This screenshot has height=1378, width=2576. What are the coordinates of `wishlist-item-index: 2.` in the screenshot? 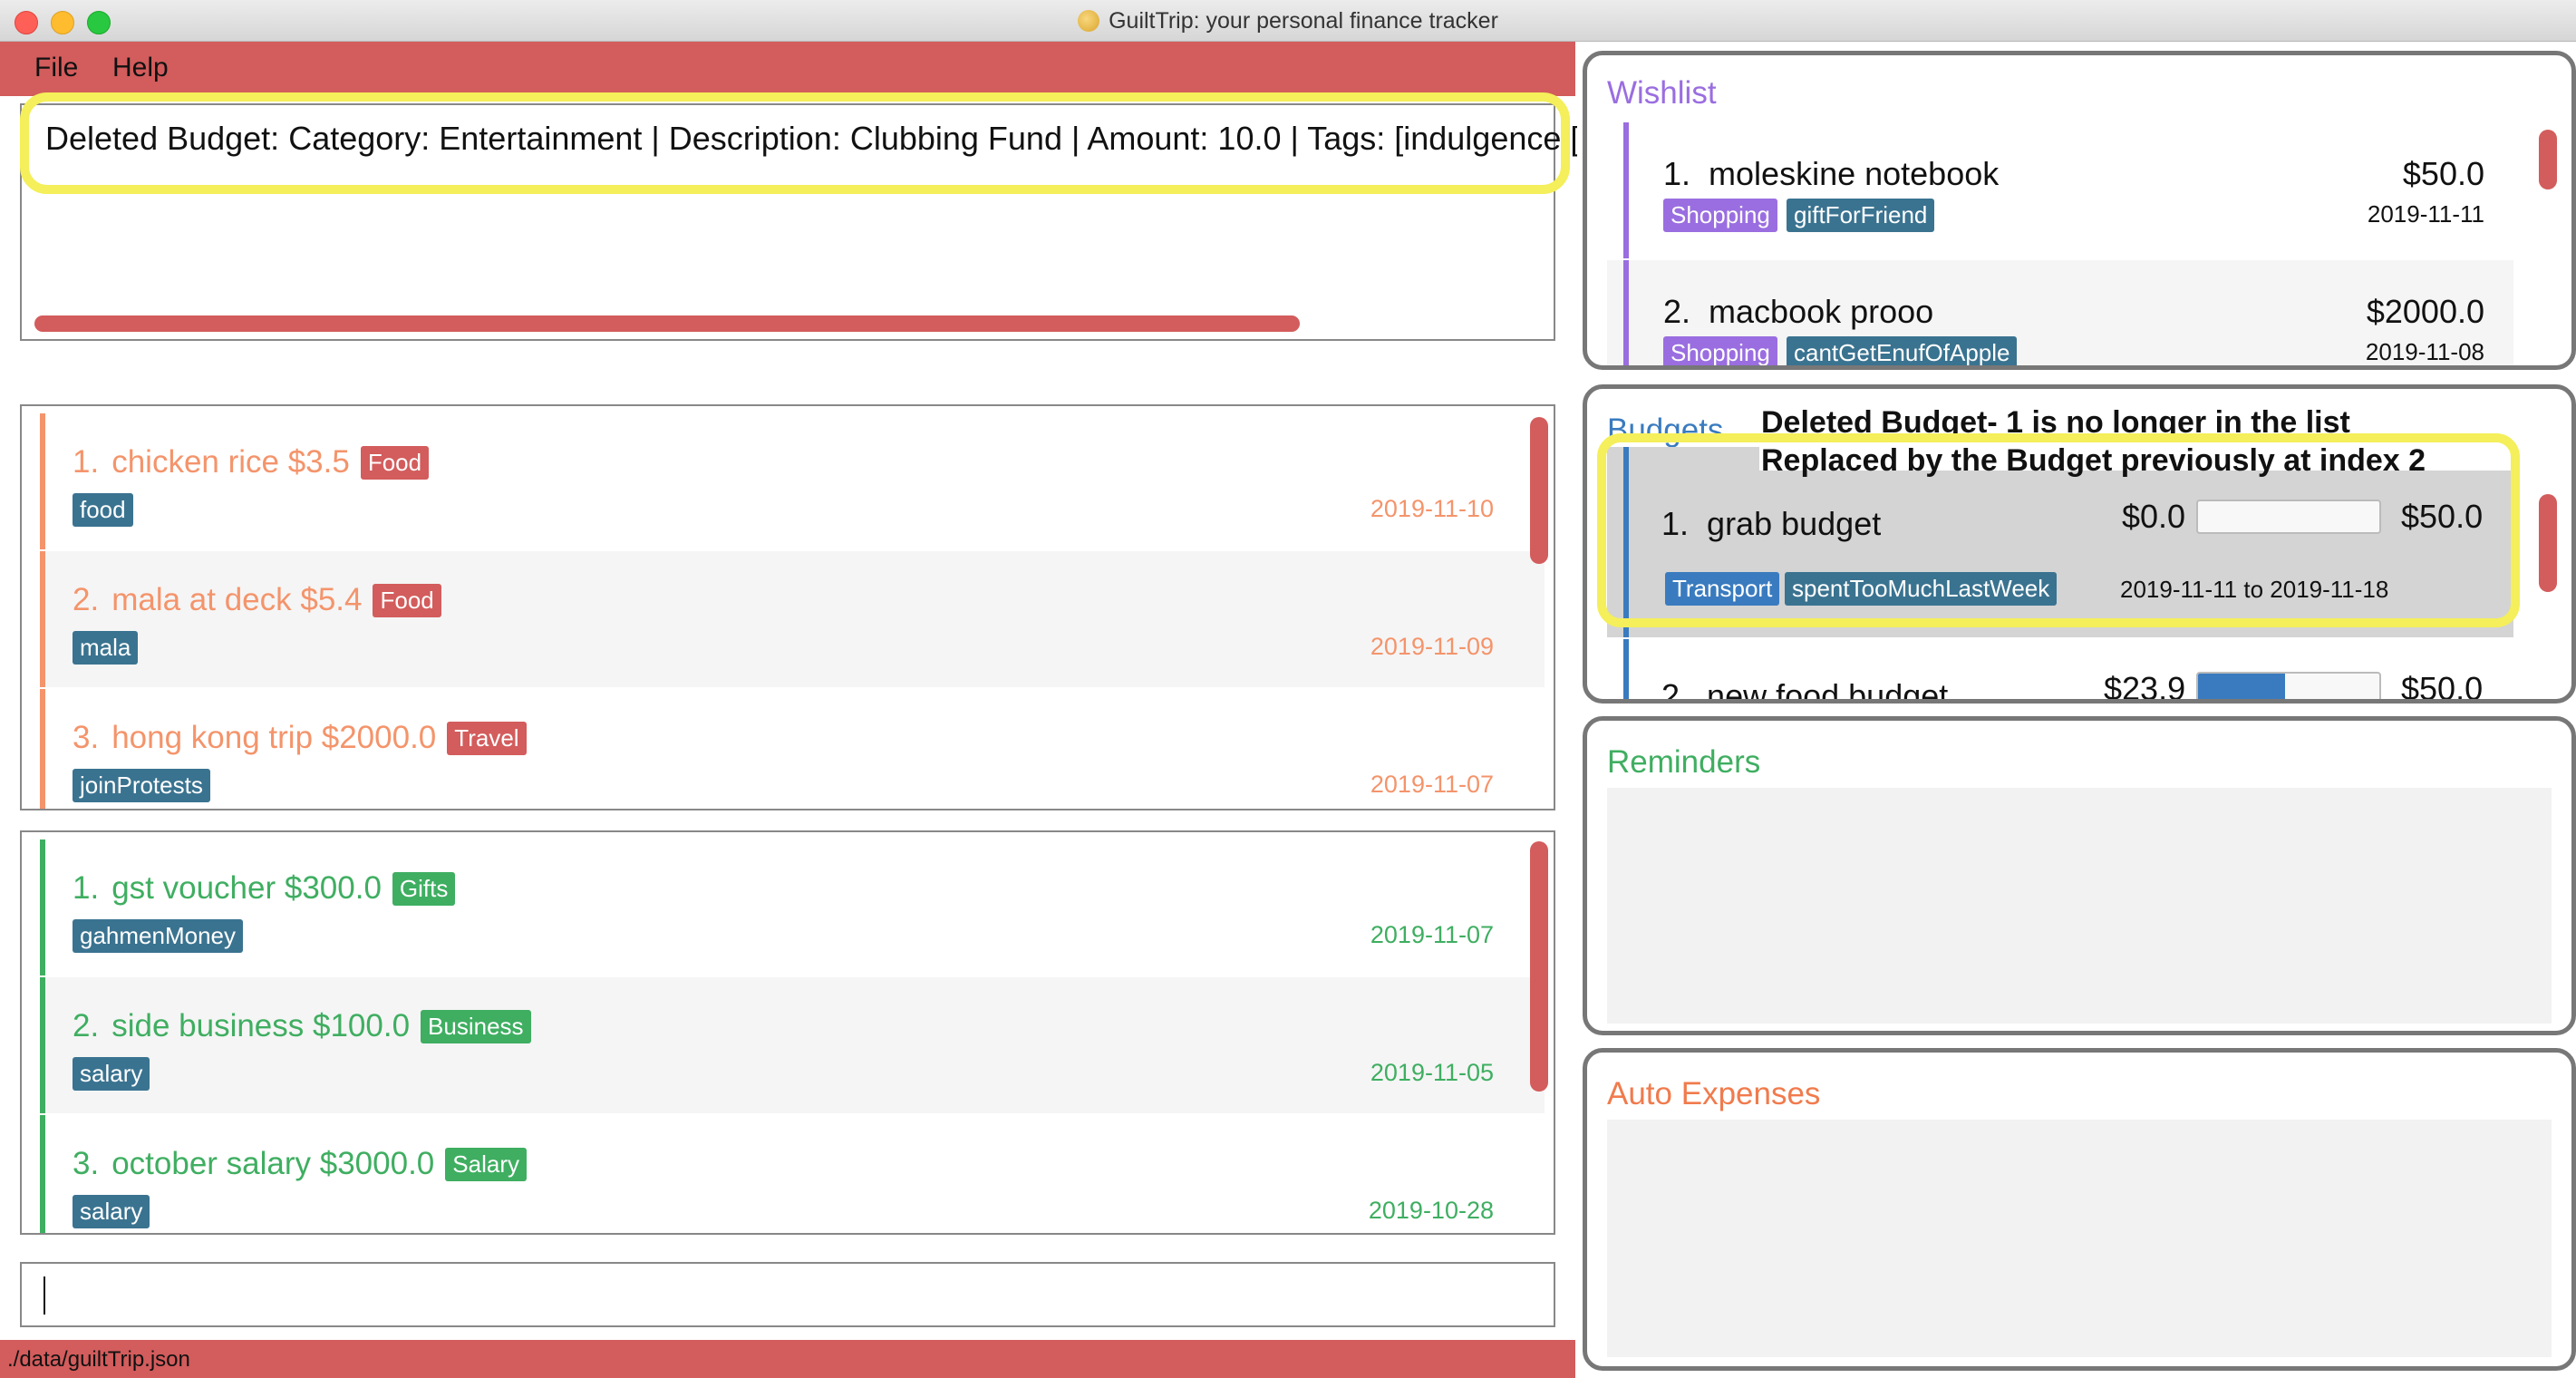 It's located at (1677, 311).